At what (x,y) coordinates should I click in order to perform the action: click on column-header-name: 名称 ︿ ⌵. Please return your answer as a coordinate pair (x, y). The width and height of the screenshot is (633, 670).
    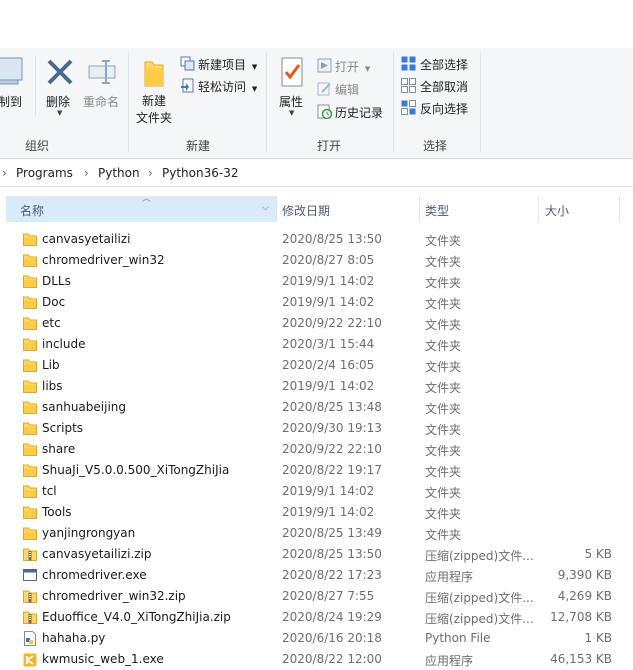
    Looking at the image, I should click on (141, 208).